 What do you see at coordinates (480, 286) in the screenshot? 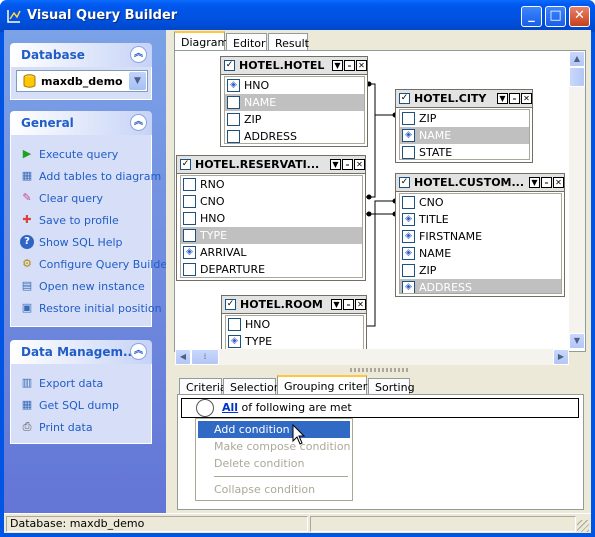
I see `field-row: ◈ ADDRESS` at bounding box center [480, 286].